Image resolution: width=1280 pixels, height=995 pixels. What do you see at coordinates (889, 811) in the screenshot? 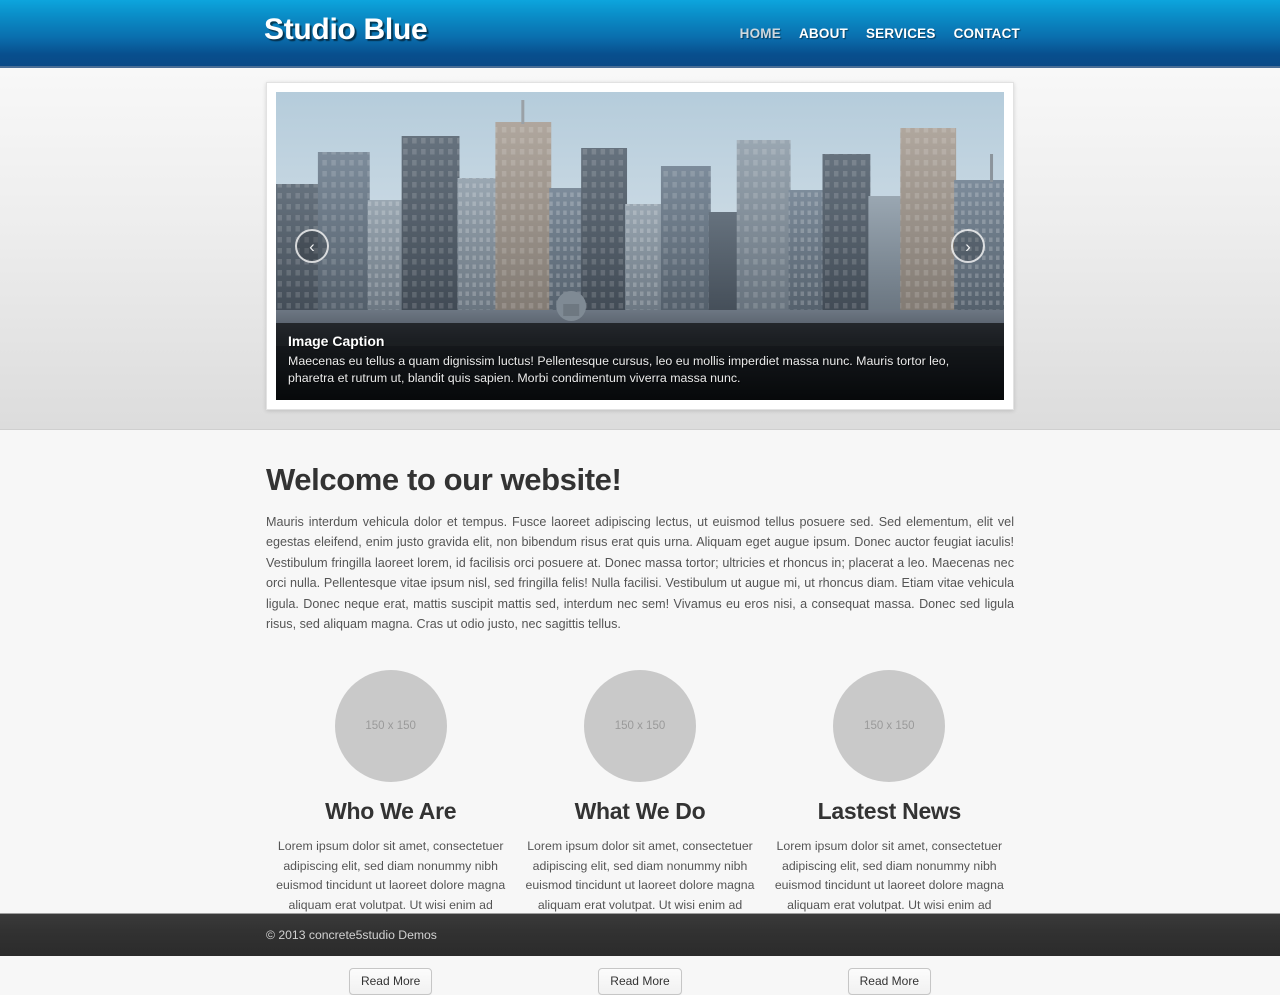
I see `feature-title: Lastest News` at bounding box center [889, 811].